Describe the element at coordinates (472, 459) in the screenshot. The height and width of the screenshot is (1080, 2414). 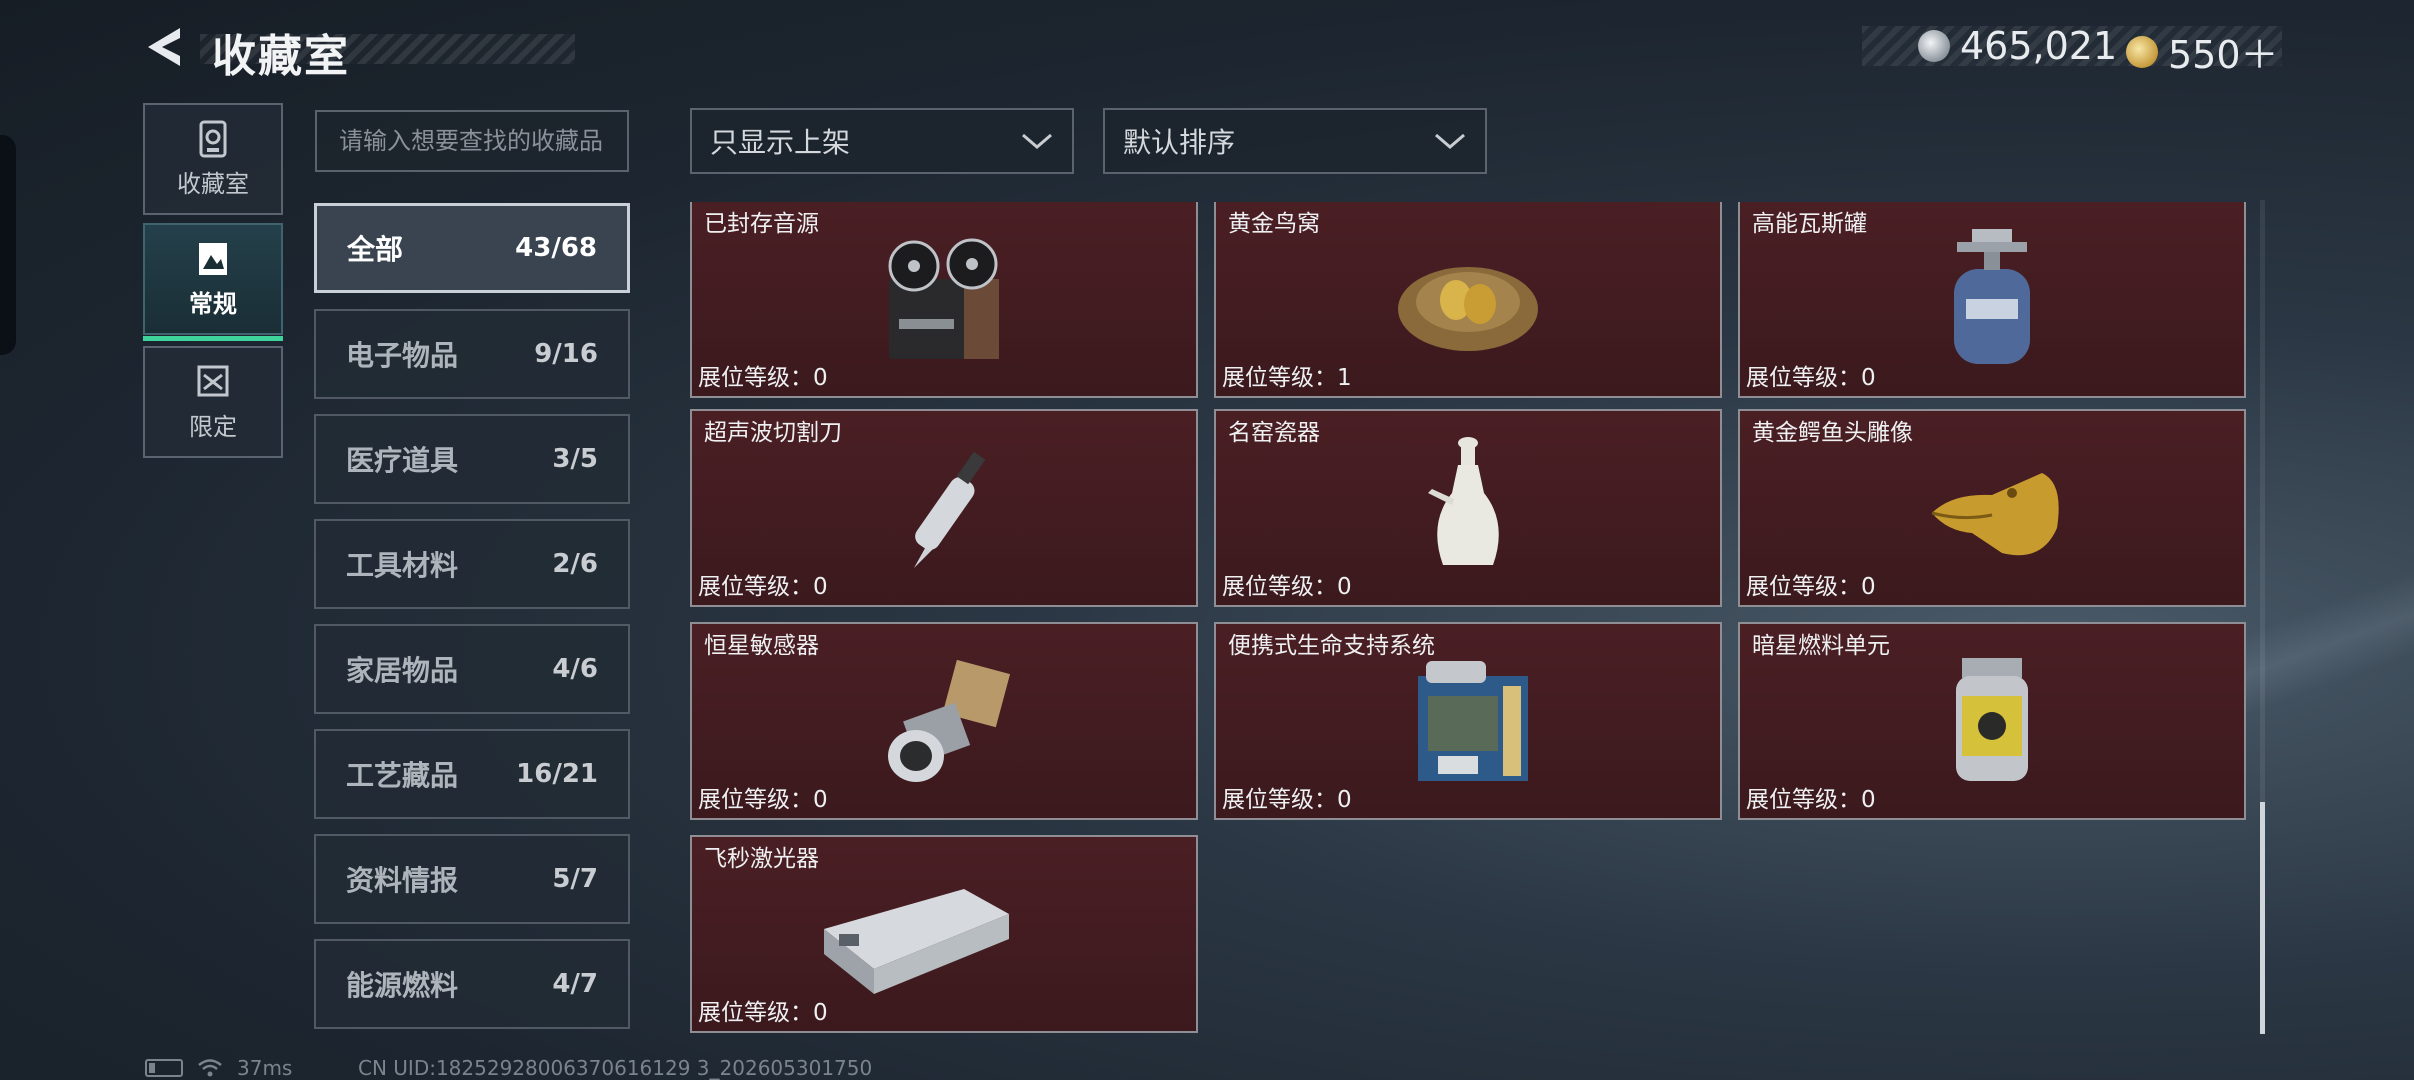
I see `category-medical: 医疗道具 3/5` at that location.